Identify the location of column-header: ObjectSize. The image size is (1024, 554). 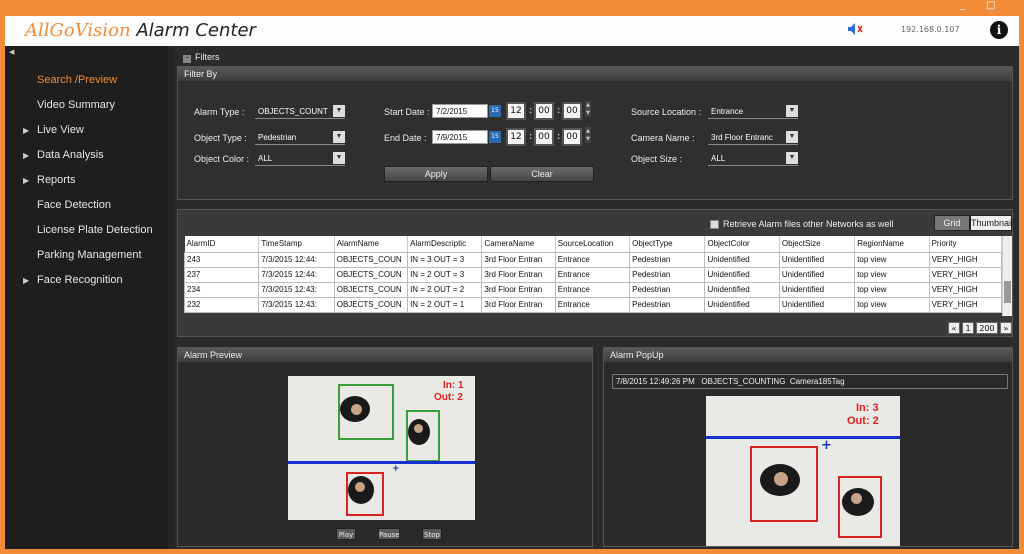
(817, 244).